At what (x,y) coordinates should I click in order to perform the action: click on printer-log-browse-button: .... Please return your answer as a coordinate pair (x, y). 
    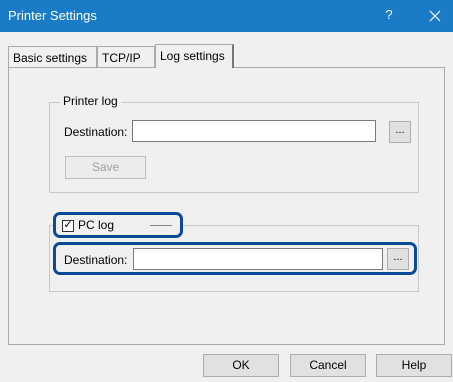
    Looking at the image, I should click on (400, 132).